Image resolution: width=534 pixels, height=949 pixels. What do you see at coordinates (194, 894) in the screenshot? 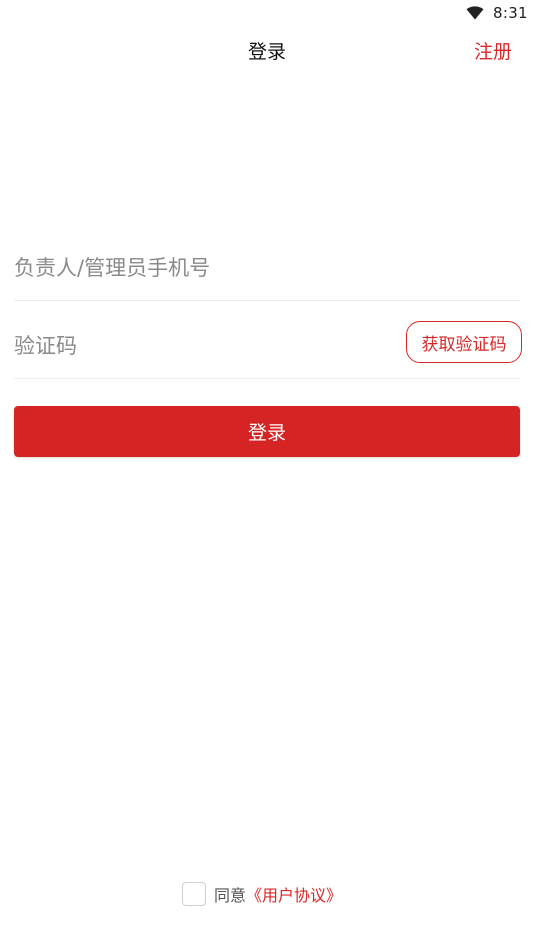
I see `agreement-checkbox` at bounding box center [194, 894].